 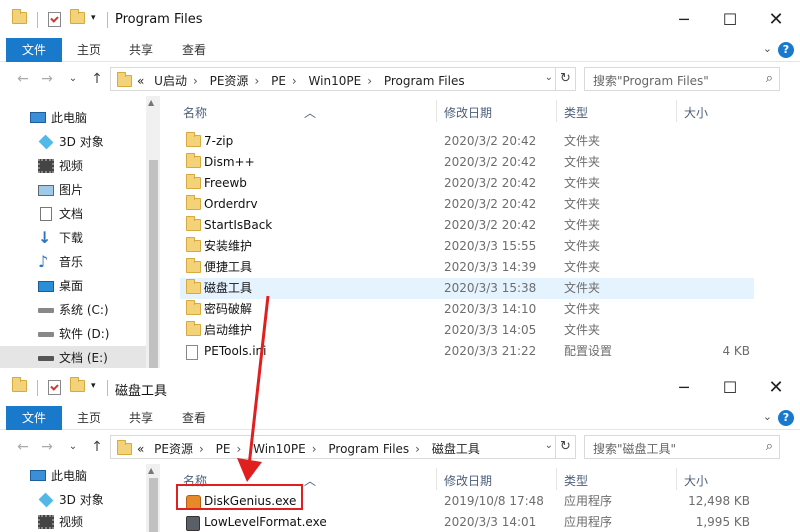 What do you see at coordinates (73, 190) in the screenshot?
I see `nav-item-pictures: 图片` at bounding box center [73, 190].